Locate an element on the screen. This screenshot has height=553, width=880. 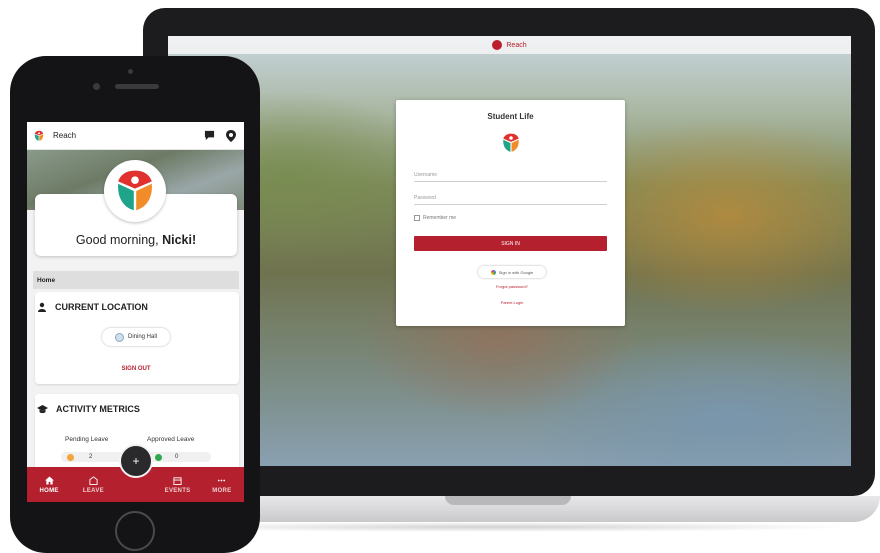
parent-login-link: Parent Login is located at coordinates (512, 302).